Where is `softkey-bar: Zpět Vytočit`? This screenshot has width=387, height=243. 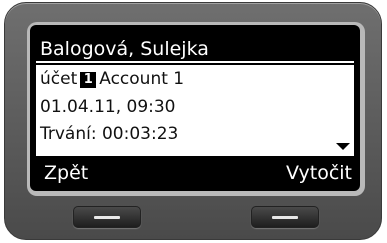
softkey-bar: Zpět Vytočit is located at coordinates (195, 174).